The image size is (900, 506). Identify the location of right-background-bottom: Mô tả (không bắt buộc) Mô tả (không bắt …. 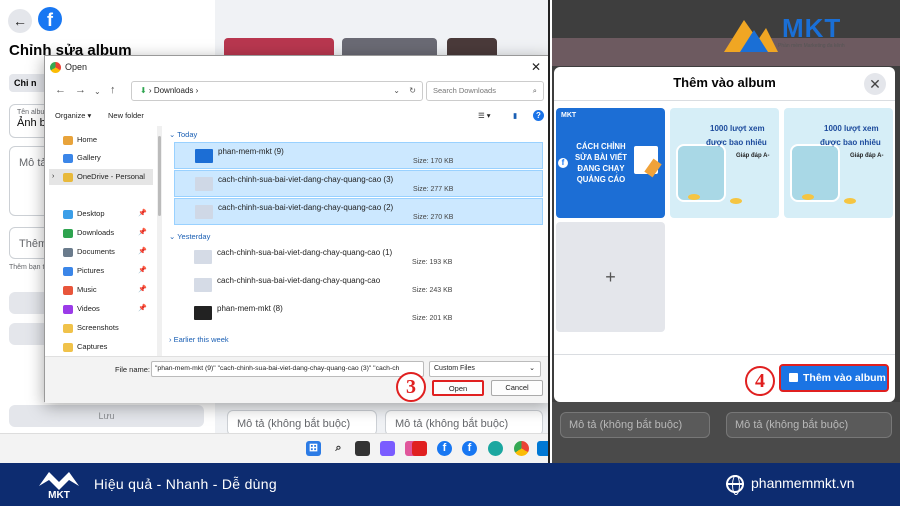
(726, 432).